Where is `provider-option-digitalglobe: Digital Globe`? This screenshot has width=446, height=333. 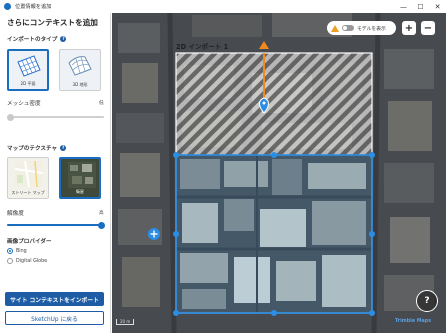
provider-option-digitalglobe: Digital Globe is located at coordinates (27, 261).